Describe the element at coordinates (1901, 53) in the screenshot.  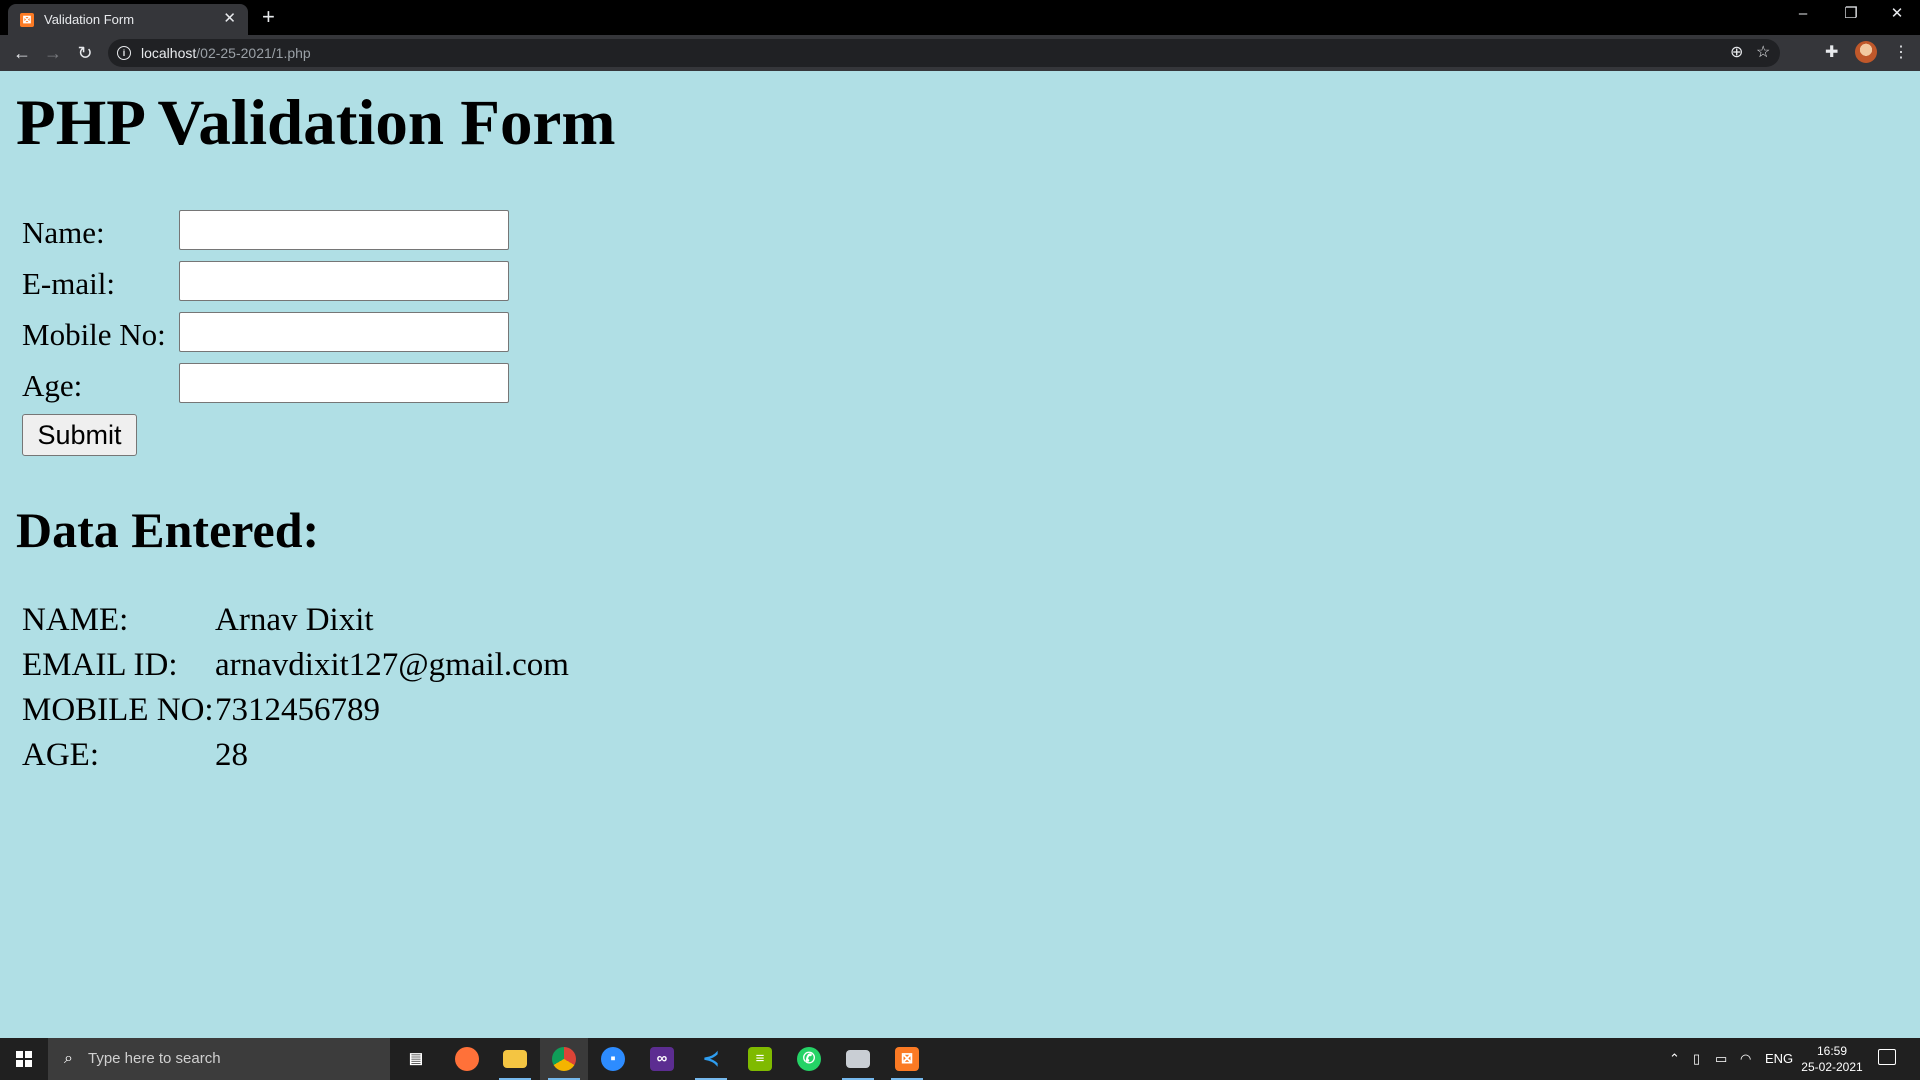
I see `menu-kebab-icon: ⋮` at that location.